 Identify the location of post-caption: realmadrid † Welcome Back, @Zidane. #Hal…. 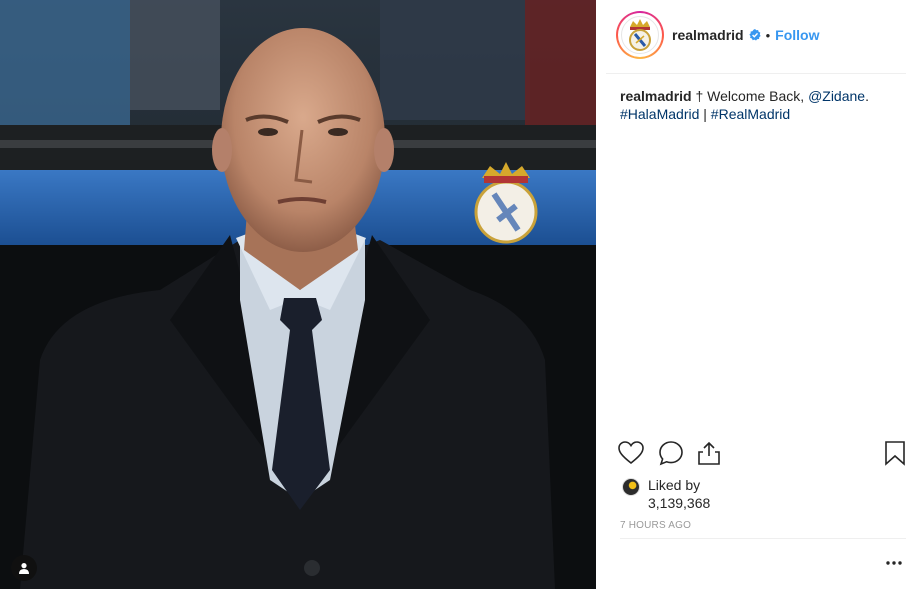
(760, 105).